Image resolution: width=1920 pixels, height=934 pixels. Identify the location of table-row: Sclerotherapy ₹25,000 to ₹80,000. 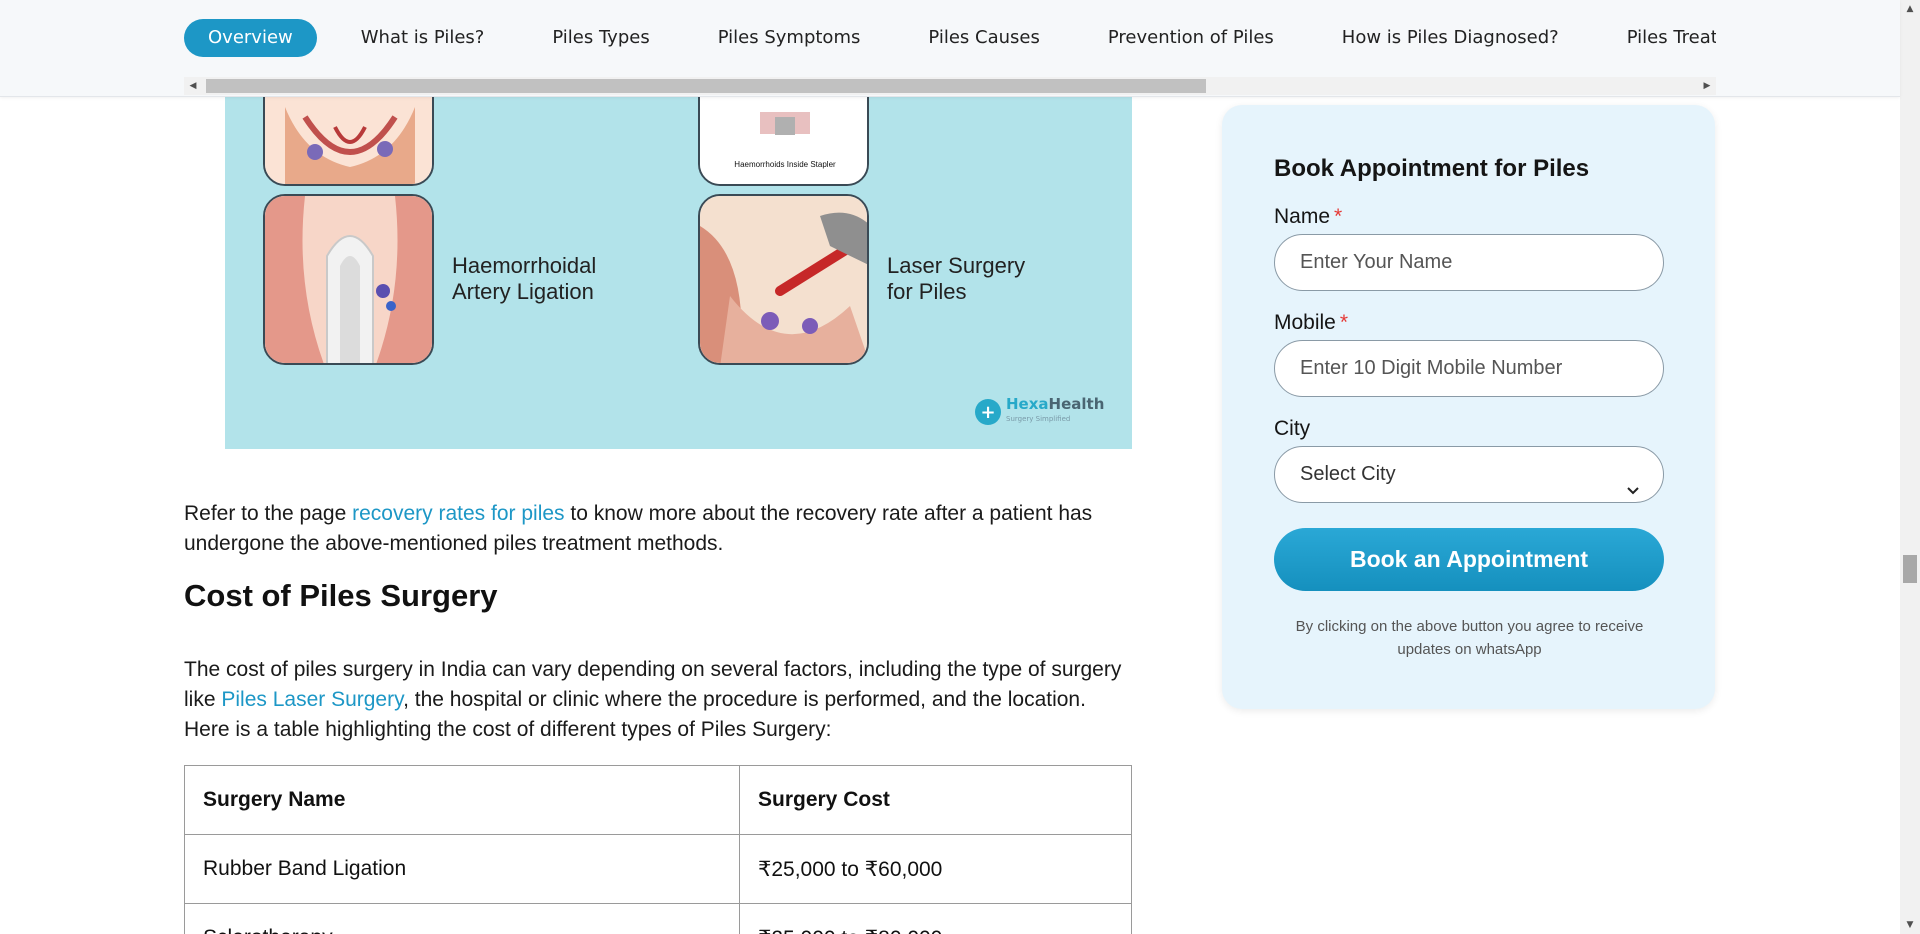
(658, 918).